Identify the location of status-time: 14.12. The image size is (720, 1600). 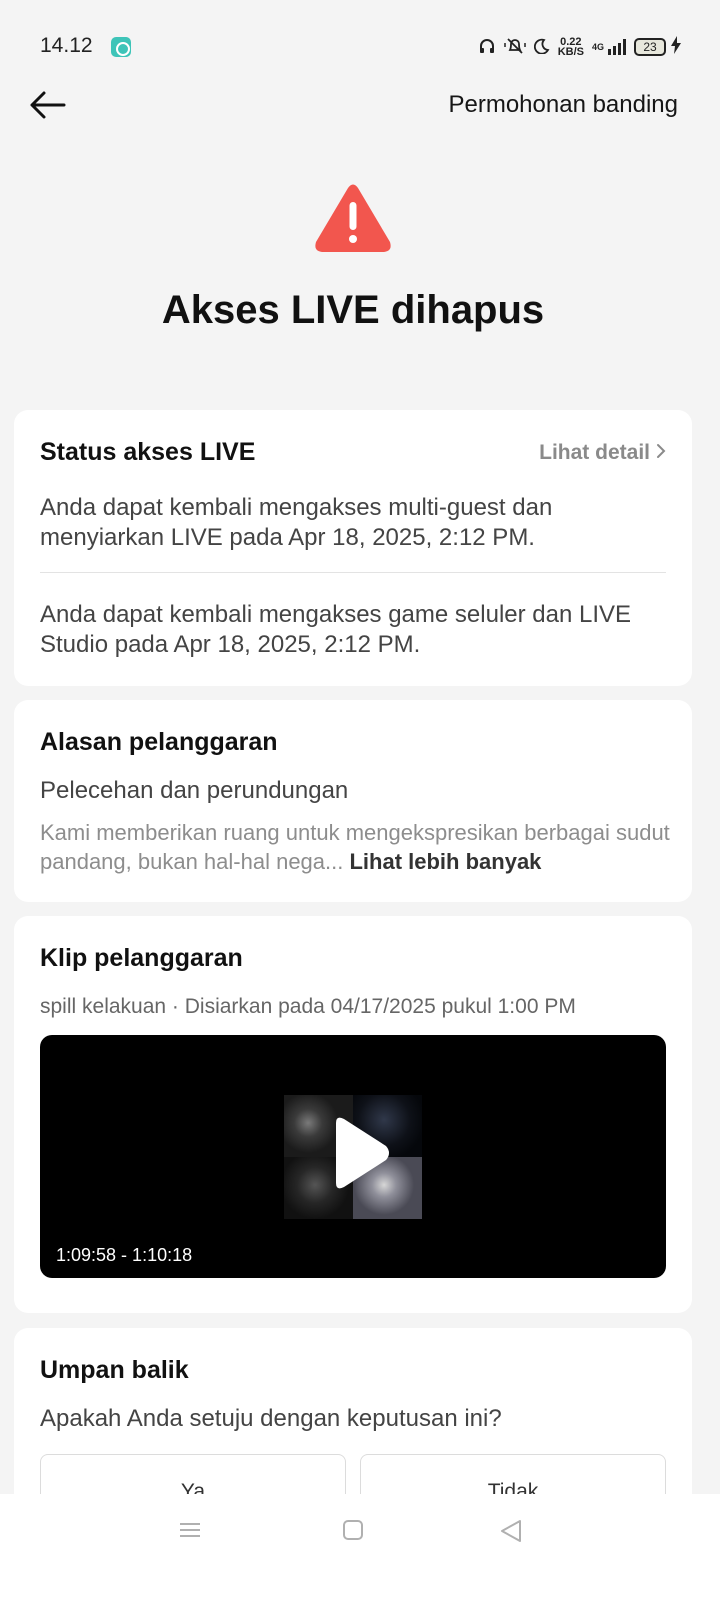
(66, 45).